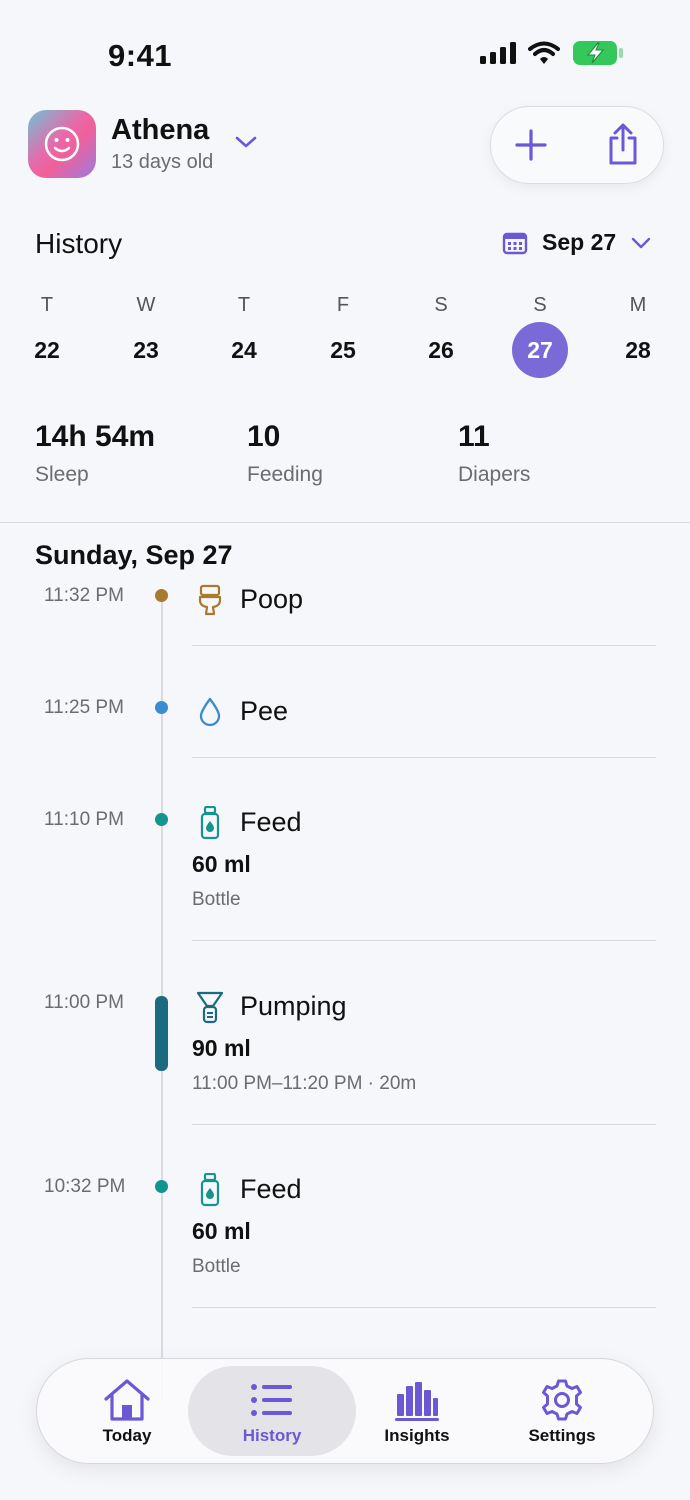  What do you see at coordinates (293, 1006) in the screenshot?
I see `event-title: Pumping` at bounding box center [293, 1006].